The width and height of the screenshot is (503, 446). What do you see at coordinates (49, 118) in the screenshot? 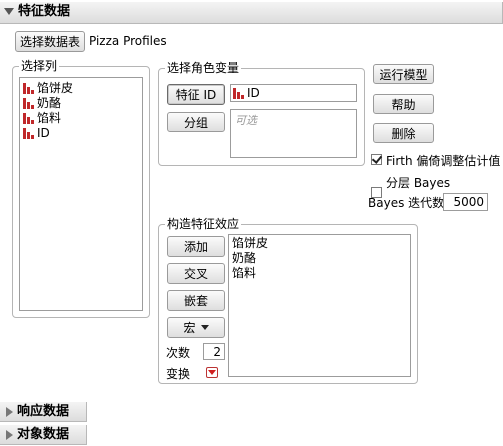
I see `column-name: 馅料` at bounding box center [49, 118].